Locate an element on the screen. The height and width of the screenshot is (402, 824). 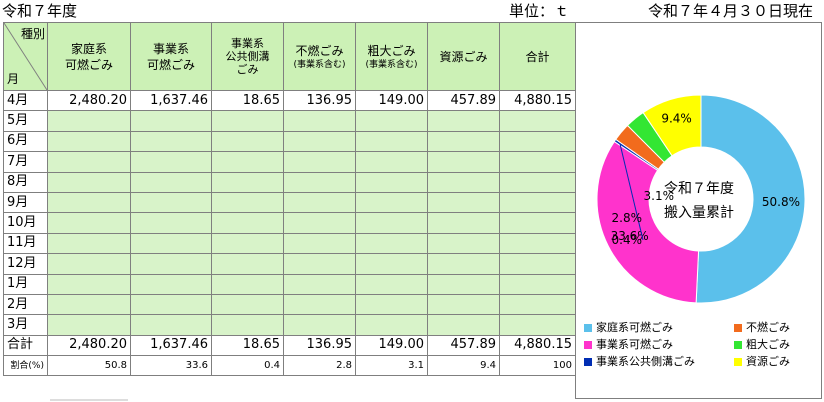
center-label-line1: 令和７年度 is located at coordinates (699, 189).